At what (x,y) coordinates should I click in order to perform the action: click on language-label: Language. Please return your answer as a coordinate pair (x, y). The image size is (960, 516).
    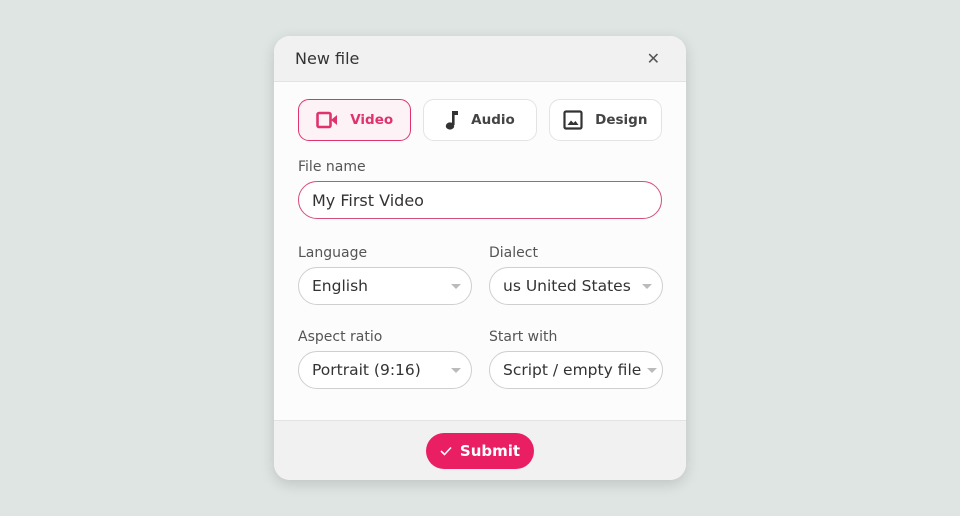
    Looking at the image, I should click on (333, 253).